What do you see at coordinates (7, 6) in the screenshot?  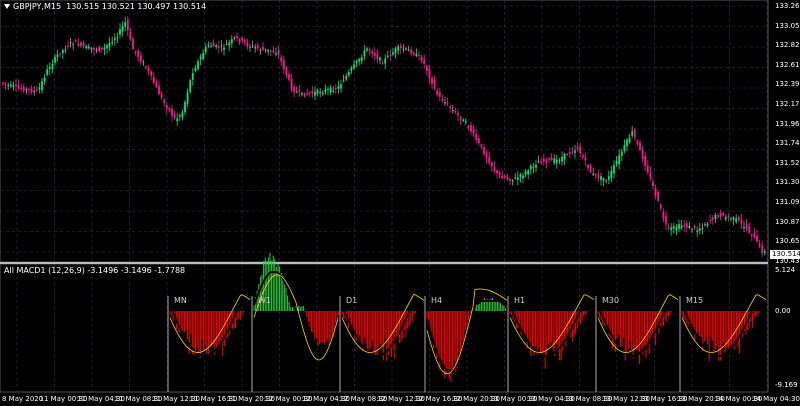 I see `dropdown-triangle-icon` at bounding box center [7, 6].